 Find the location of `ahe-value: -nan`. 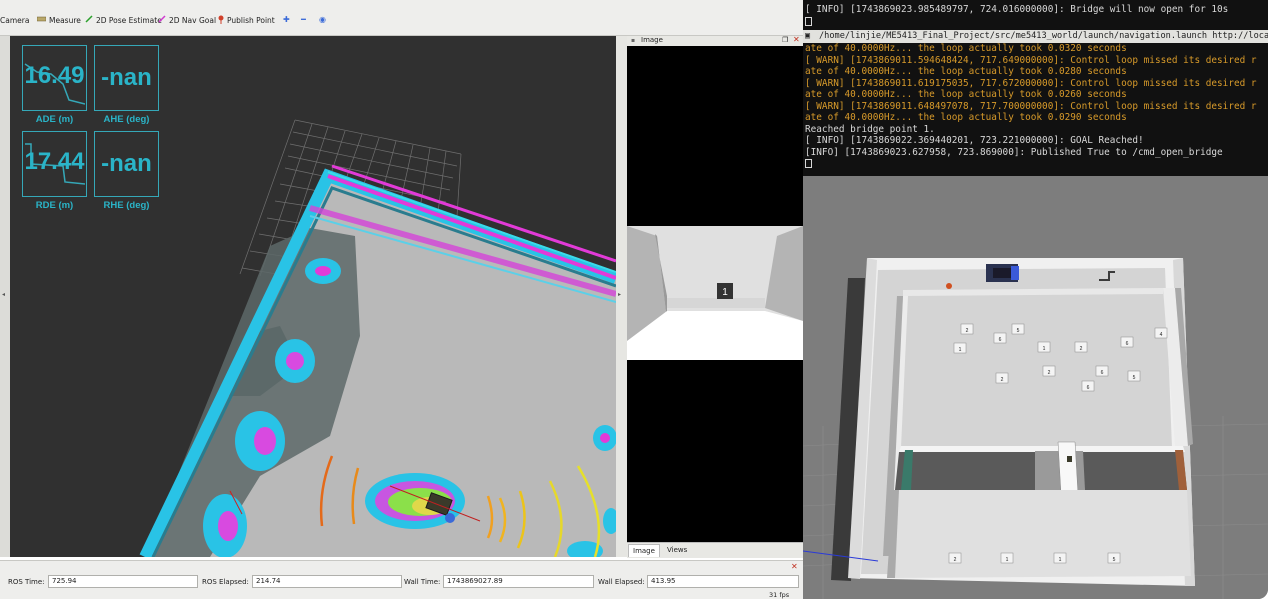

ahe-value: -nan is located at coordinates (126, 77).